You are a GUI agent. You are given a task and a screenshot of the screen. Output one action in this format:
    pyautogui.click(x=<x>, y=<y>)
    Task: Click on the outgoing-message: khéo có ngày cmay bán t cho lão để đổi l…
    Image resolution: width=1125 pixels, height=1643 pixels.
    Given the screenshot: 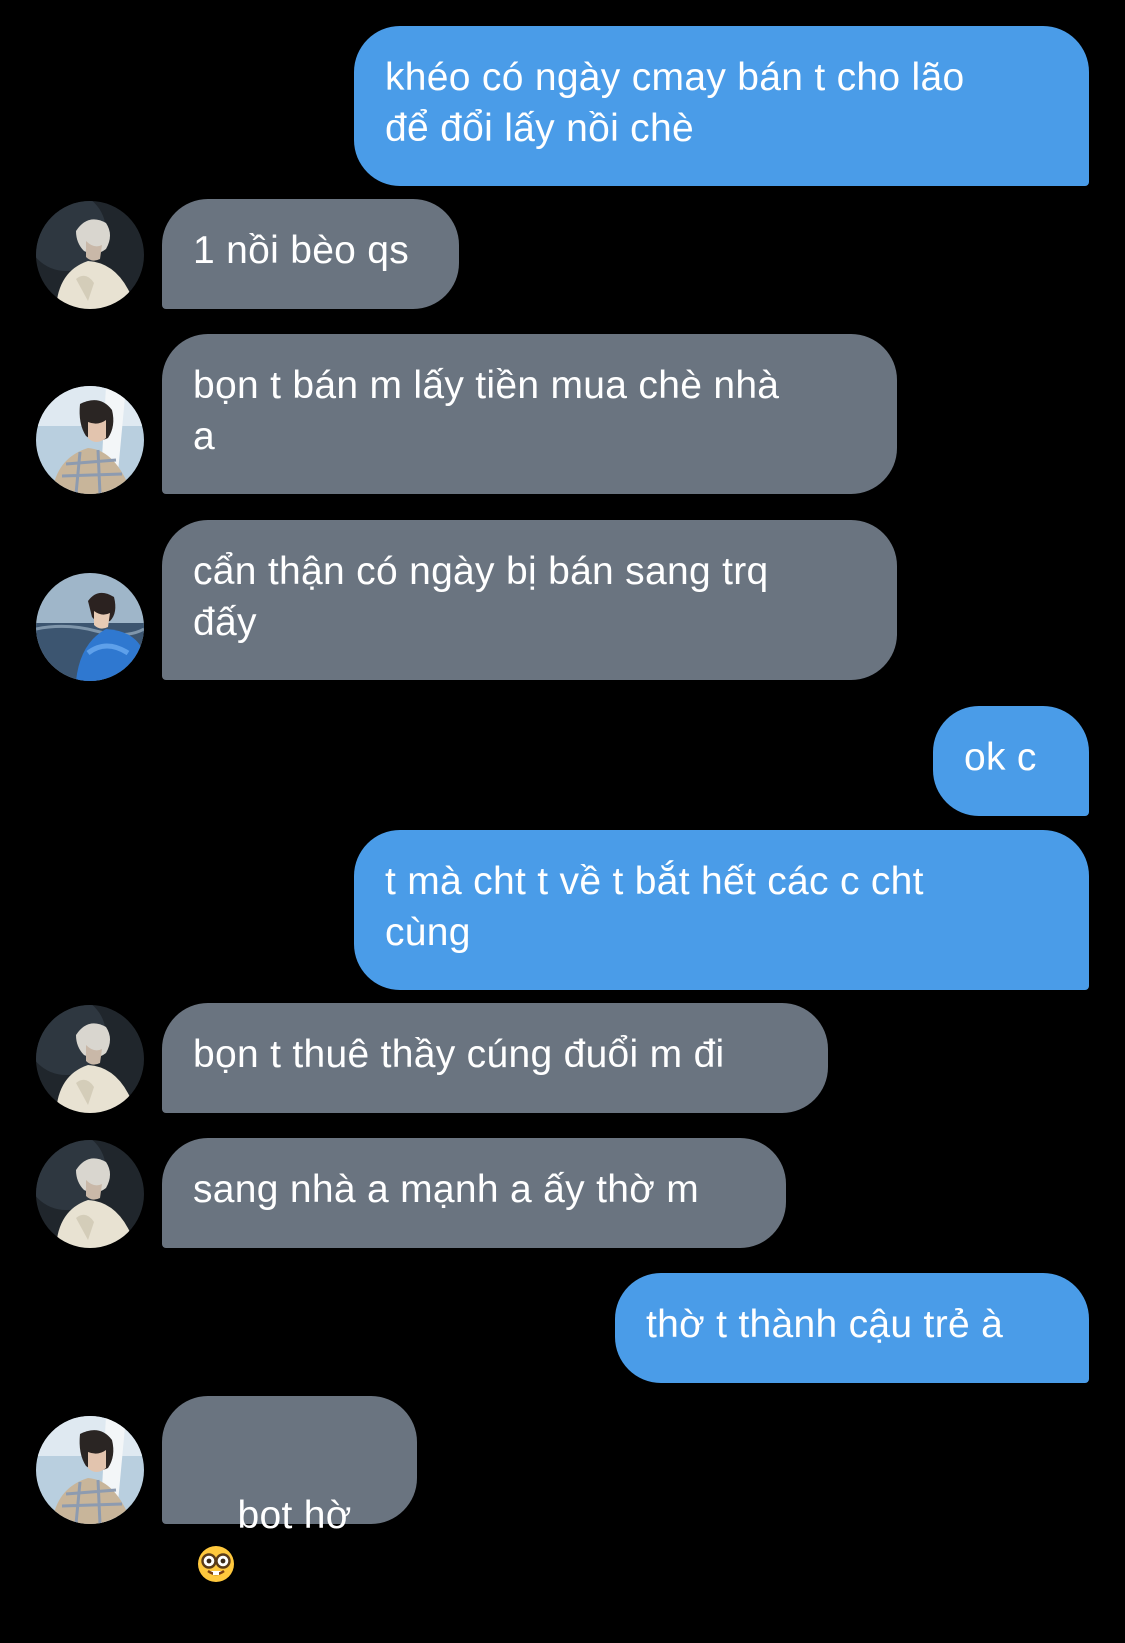 What is the action you would take?
    pyautogui.click(x=721, y=106)
    